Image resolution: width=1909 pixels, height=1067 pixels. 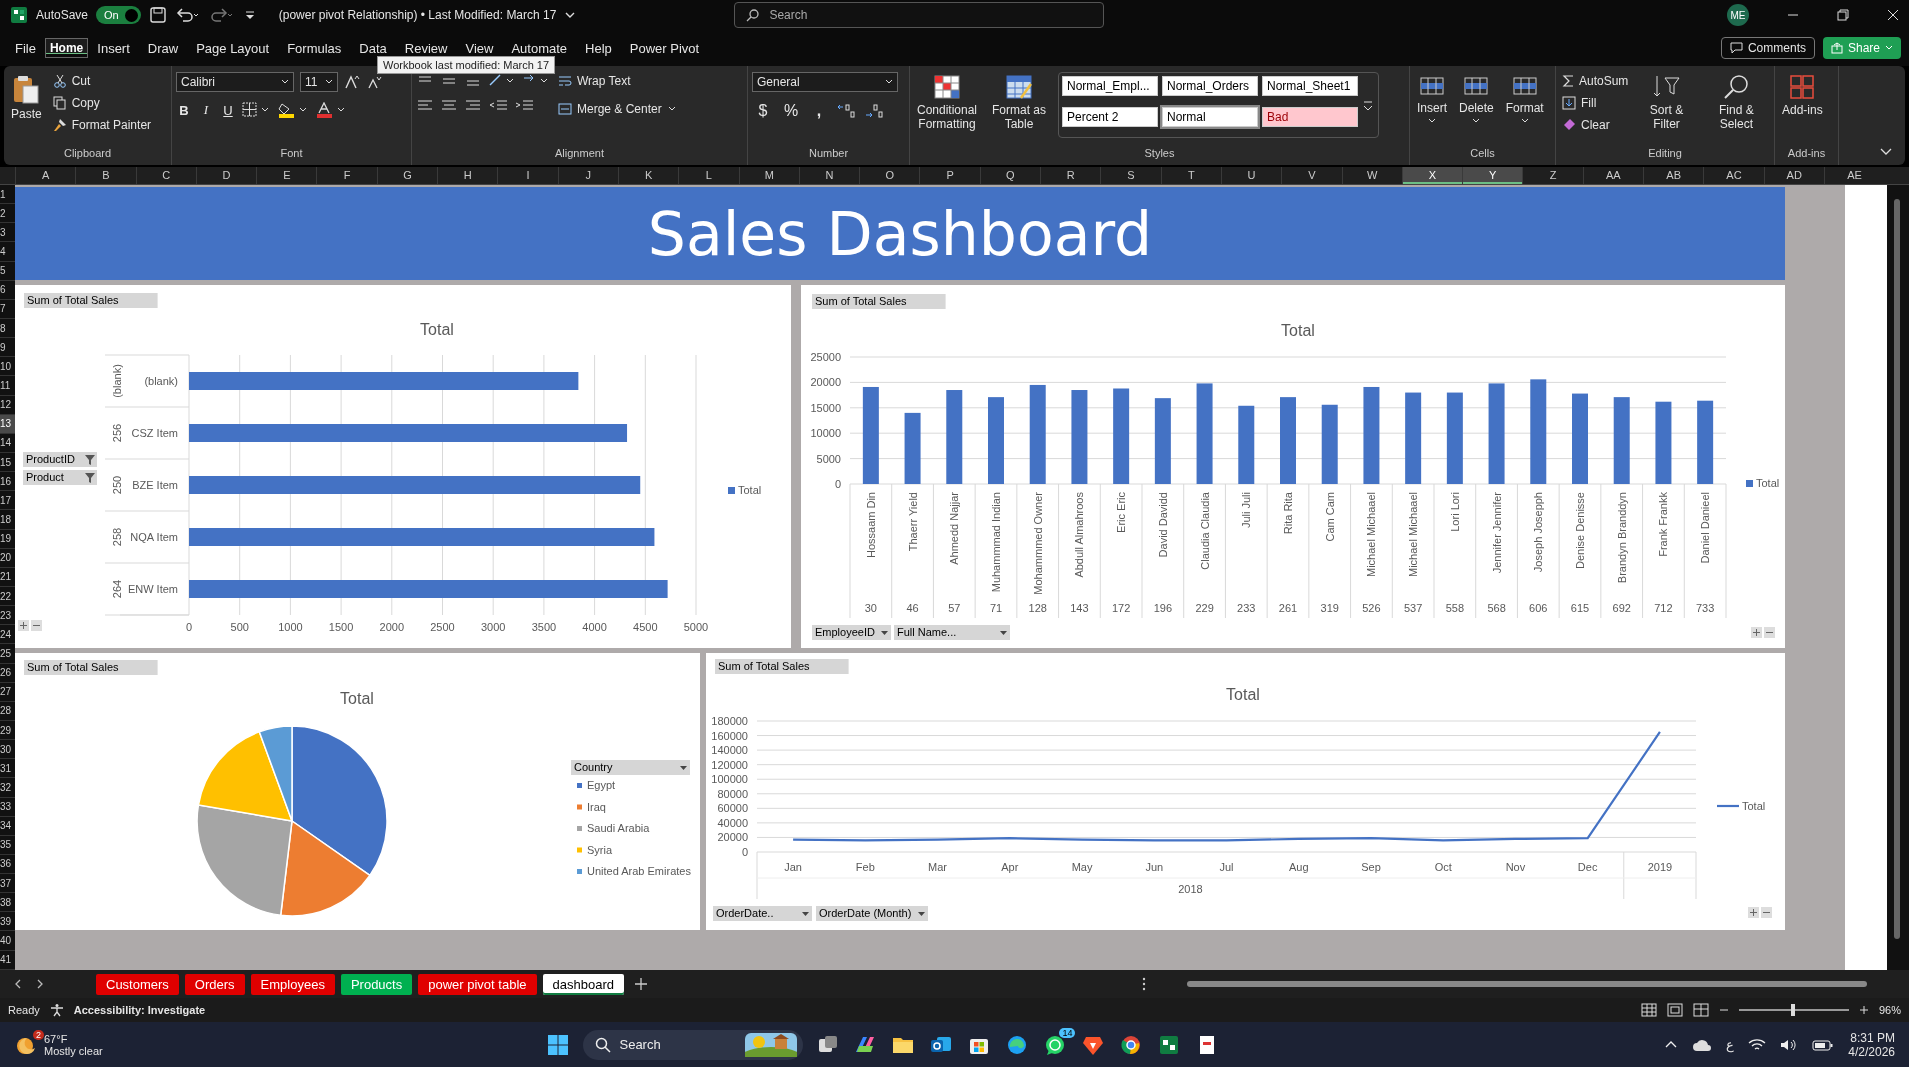 What do you see at coordinates (1110, 117) in the screenshot?
I see `cell-style: Percent 2` at bounding box center [1110, 117].